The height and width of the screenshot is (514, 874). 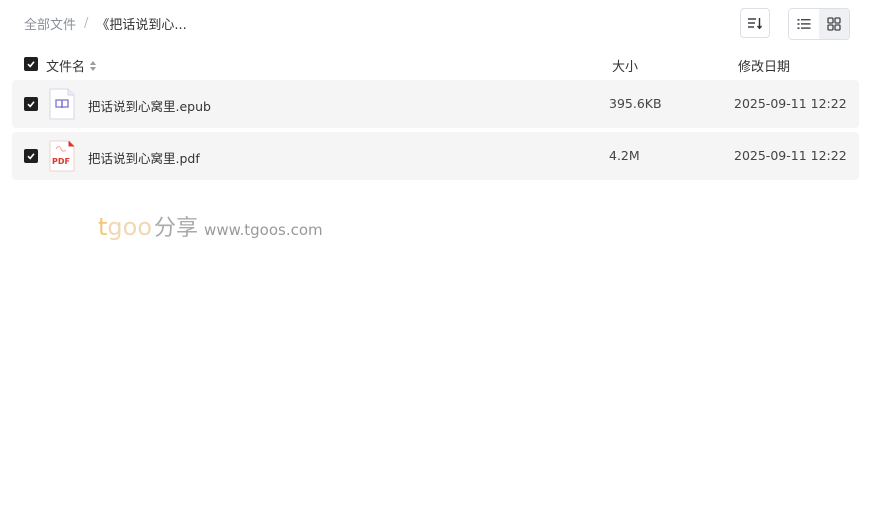 What do you see at coordinates (66, 67) in the screenshot?
I see `column-header-name-label: 文件名` at bounding box center [66, 67].